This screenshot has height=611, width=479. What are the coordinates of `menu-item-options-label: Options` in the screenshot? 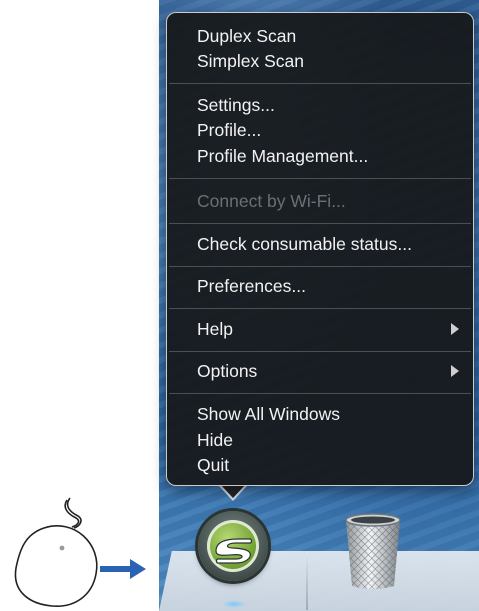 It's located at (227, 371).